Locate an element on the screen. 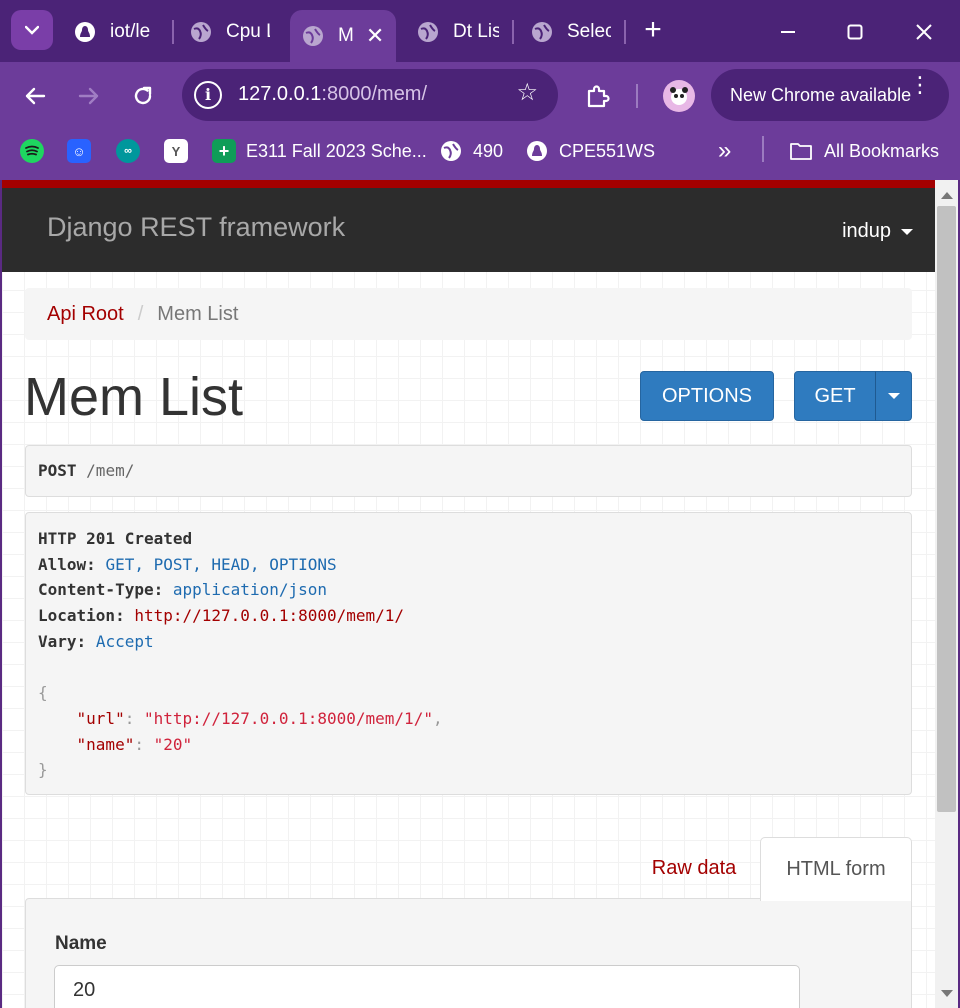 Image resolution: width=960 pixels, height=1008 pixels. header-value: Accept is located at coordinates (124, 641).